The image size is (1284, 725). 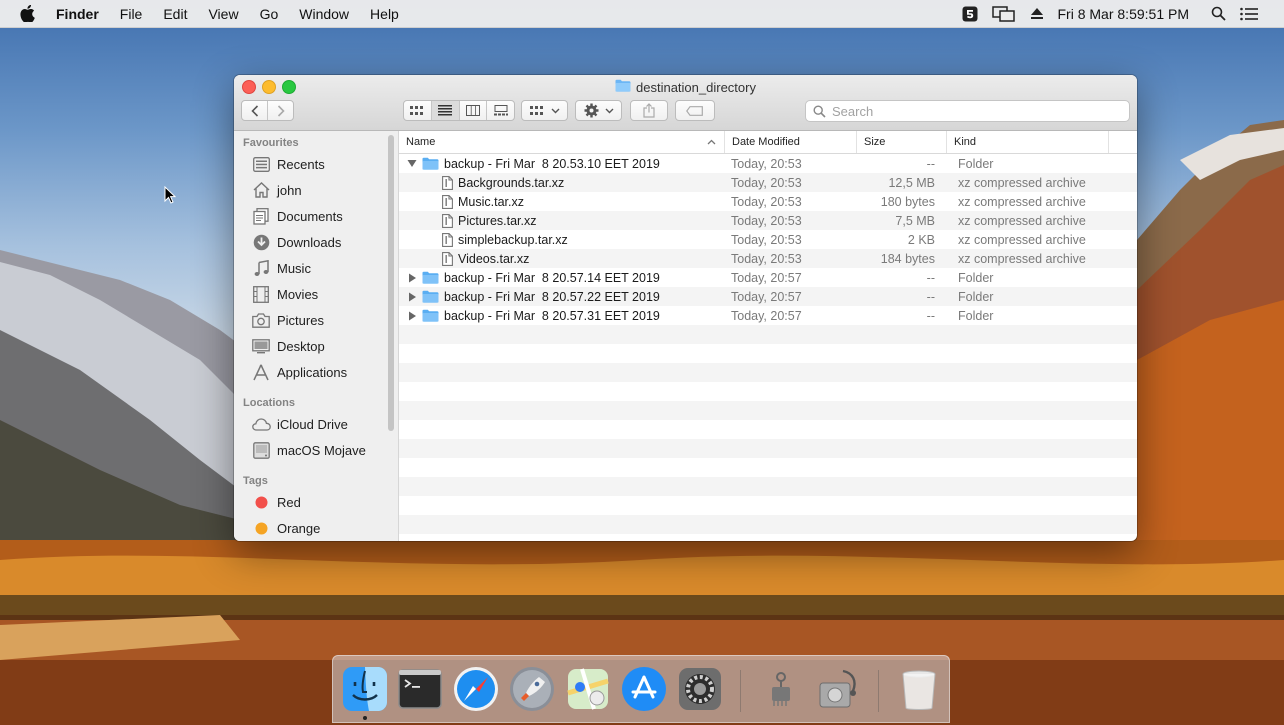 What do you see at coordinates (491, 201) in the screenshot?
I see `file-name: Music.tar.xz` at bounding box center [491, 201].